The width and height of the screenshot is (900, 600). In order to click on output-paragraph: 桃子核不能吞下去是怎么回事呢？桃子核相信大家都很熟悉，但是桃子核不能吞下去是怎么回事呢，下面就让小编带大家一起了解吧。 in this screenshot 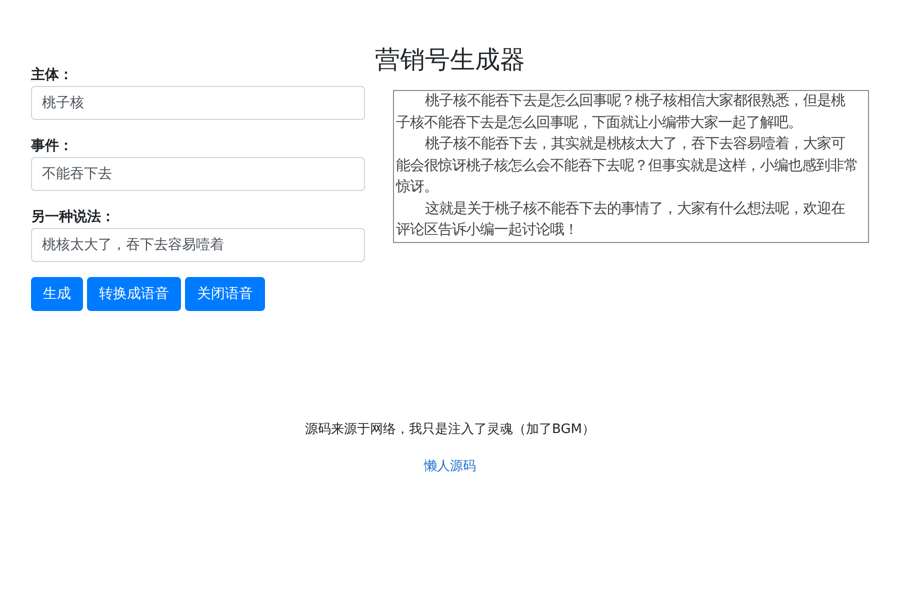, I will do `click(621, 112)`.